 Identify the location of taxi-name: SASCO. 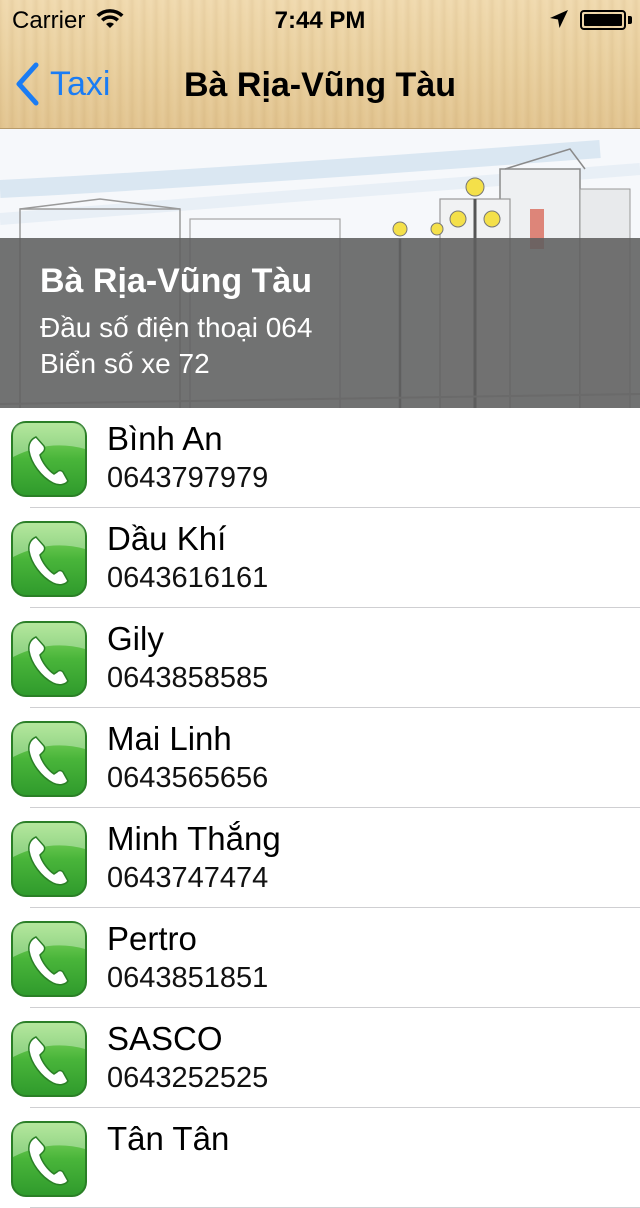
(165, 1038).